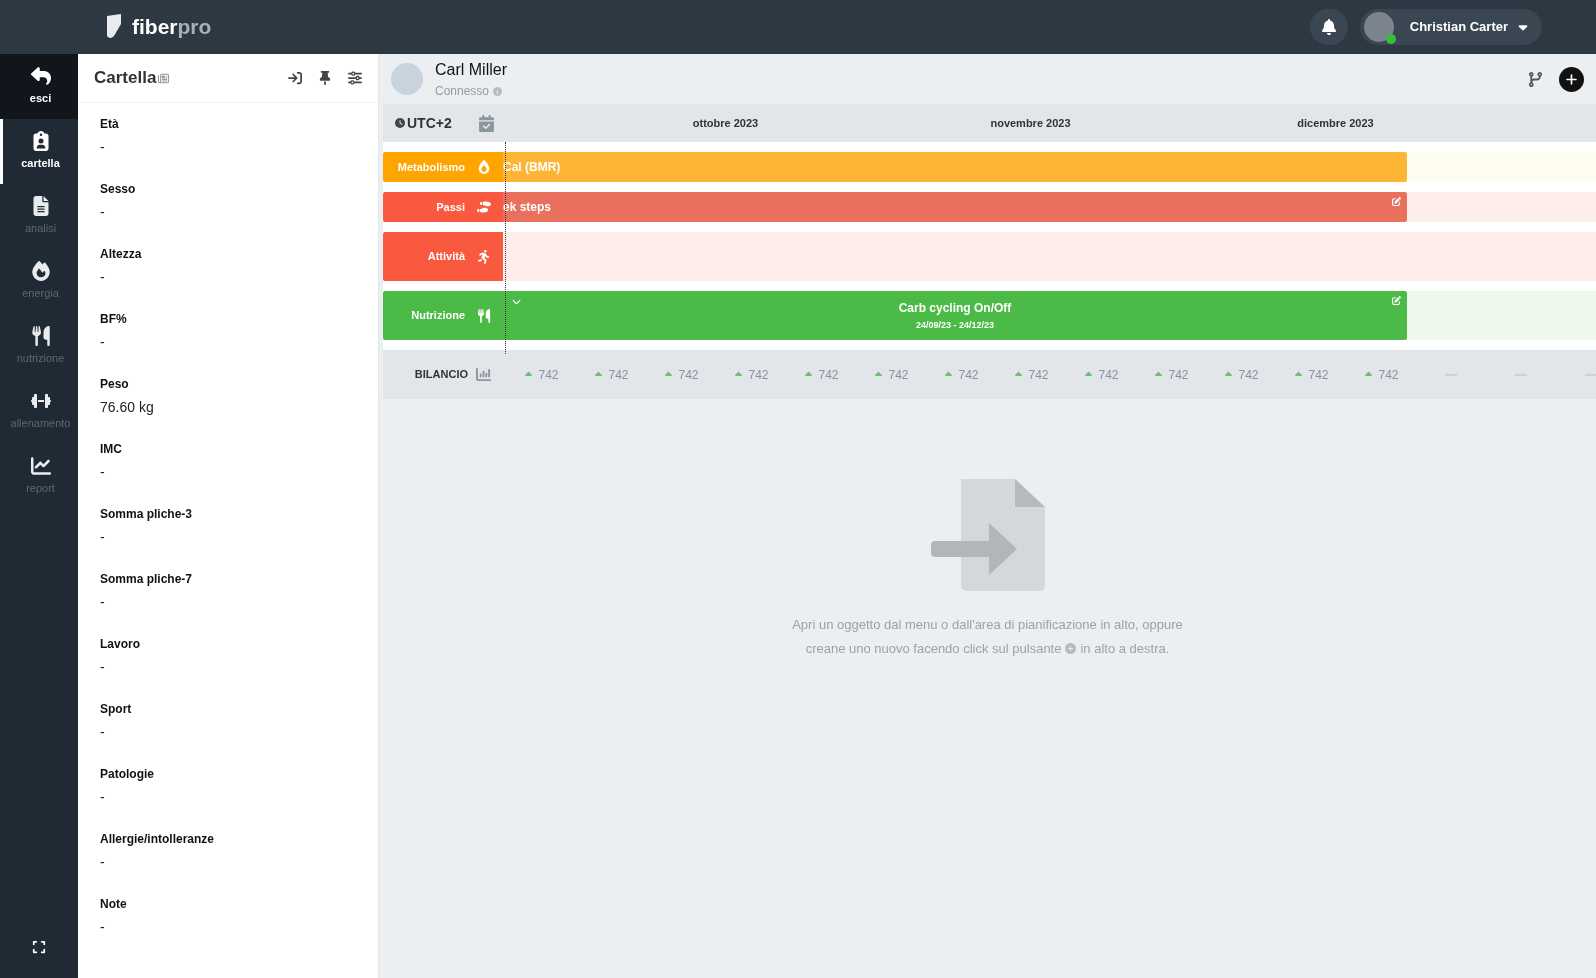 The height and width of the screenshot is (978, 1596). What do you see at coordinates (125, 78) in the screenshot?
I see `panel-title: Cartella` at bounding box center [125, 78].